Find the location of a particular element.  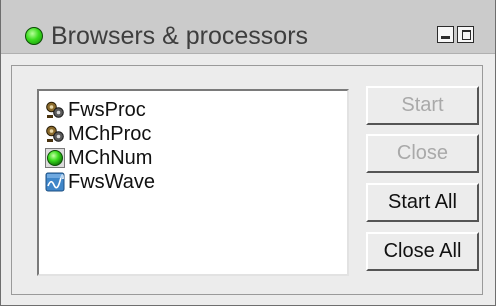

close-button: Close is located at coordinates (422, 153).